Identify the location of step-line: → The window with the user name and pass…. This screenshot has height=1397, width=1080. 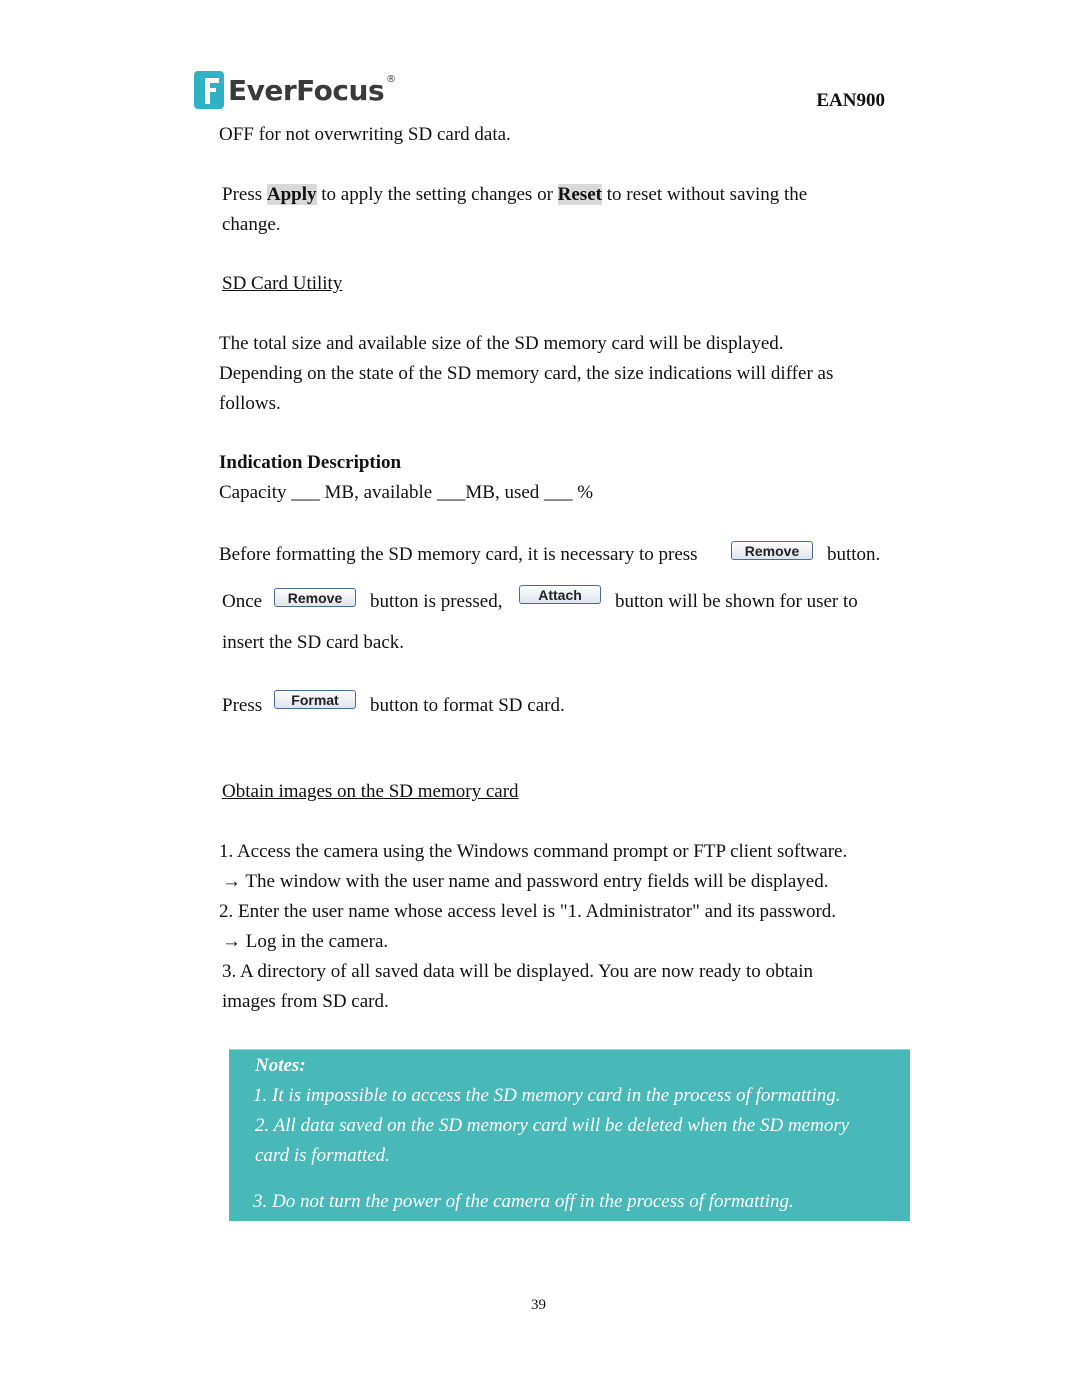
(525, 881).